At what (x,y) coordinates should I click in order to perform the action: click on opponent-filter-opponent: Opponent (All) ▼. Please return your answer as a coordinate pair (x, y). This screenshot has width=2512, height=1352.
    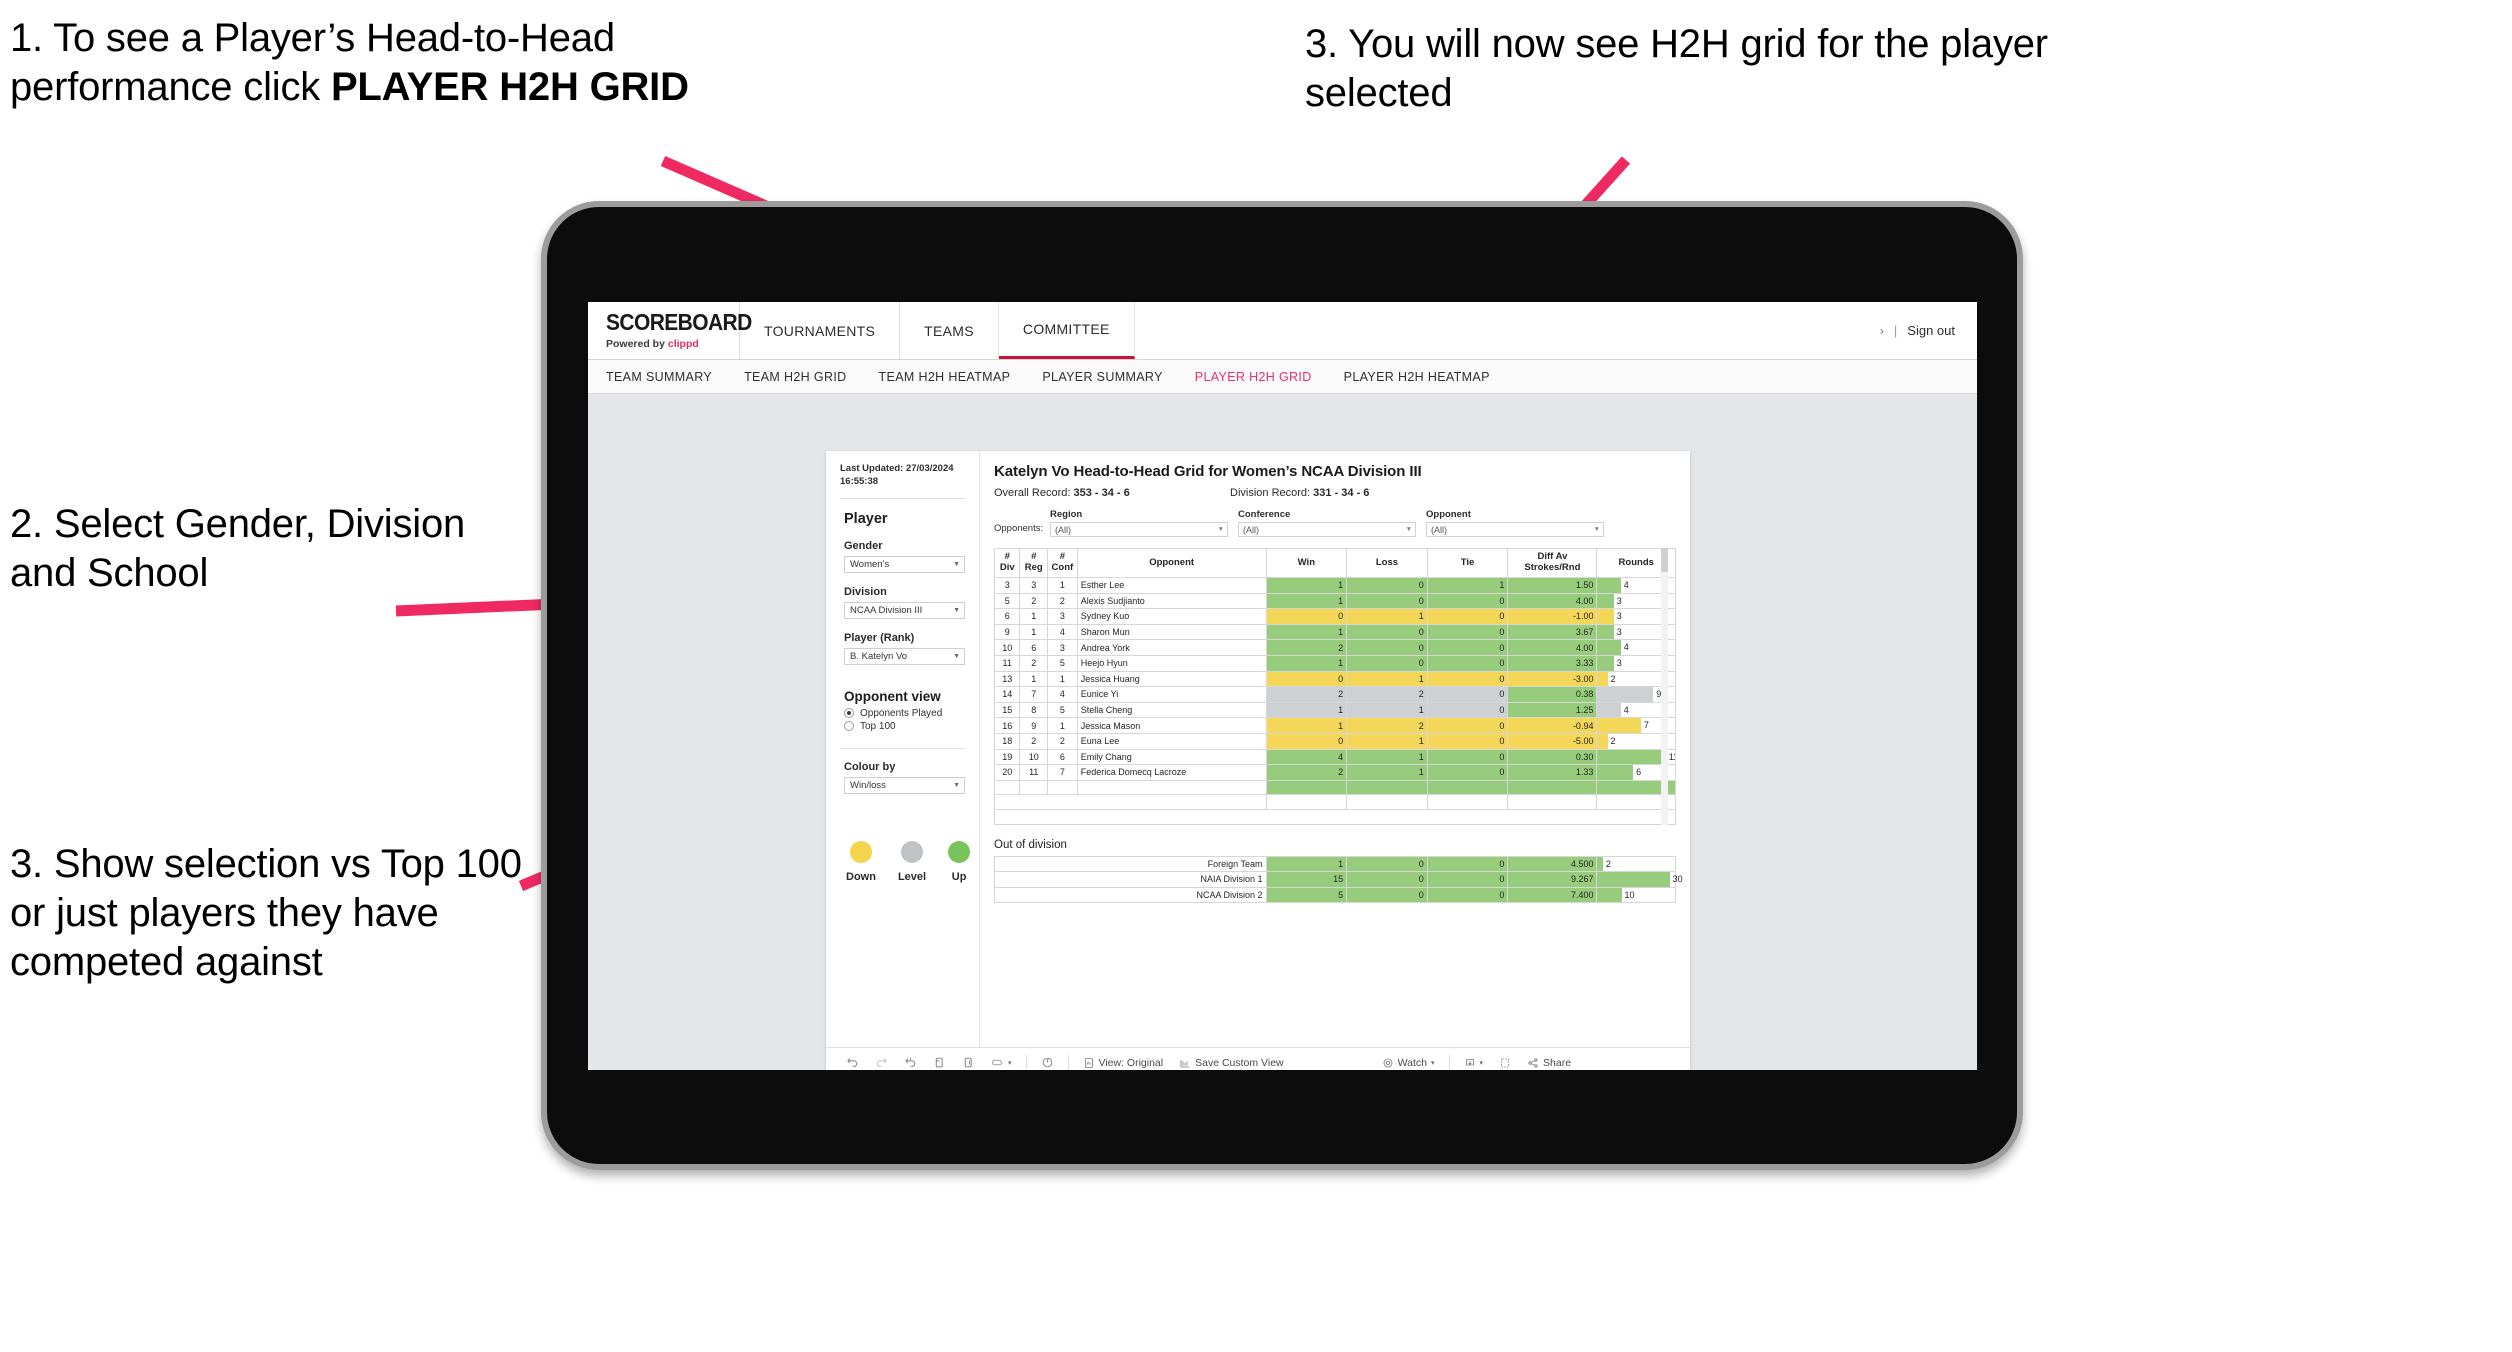
    Looking at the image, I should click on (1515, 523).